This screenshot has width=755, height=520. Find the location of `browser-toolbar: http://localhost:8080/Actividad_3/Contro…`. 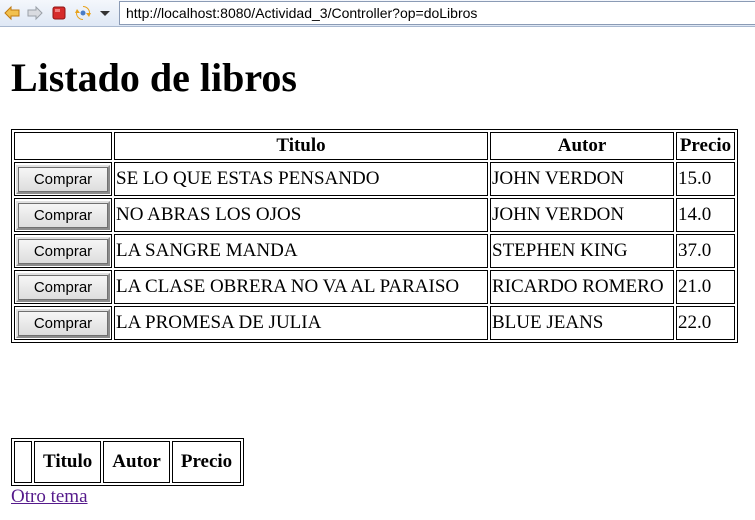

browser-toolbar: http://localhost:8080/Actividad_3/Contro… is located at coordinates (377, 13).